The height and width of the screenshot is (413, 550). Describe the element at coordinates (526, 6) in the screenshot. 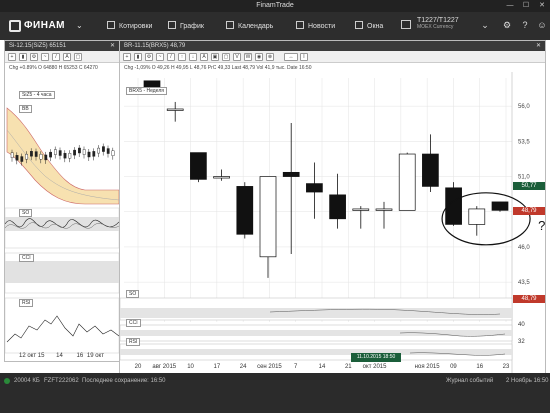

I see `maximize-button: ☐` at that location.